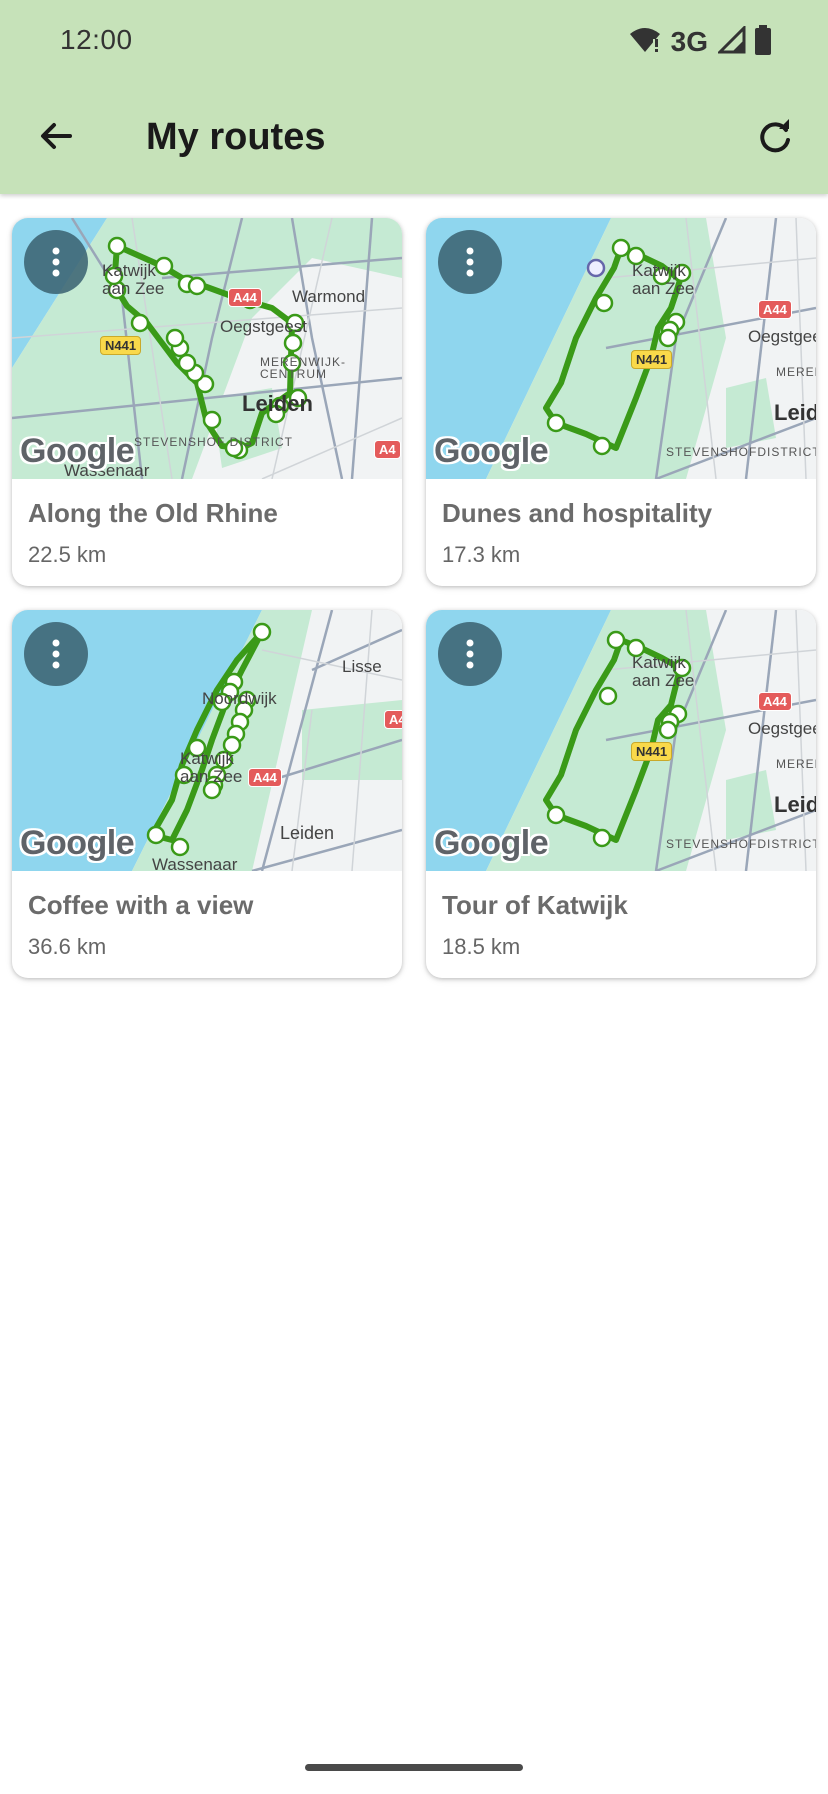 The height and width of the screenshot is (1794, 828). I want to click on map-label: Wassenaar, so click(195, 863).